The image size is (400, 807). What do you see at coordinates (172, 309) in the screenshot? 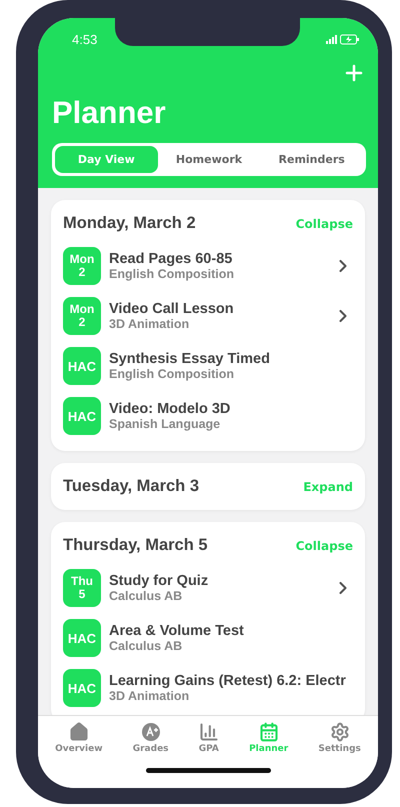
I see `assignment-title: Video Call Lesson` at bounding box center [172, 309].